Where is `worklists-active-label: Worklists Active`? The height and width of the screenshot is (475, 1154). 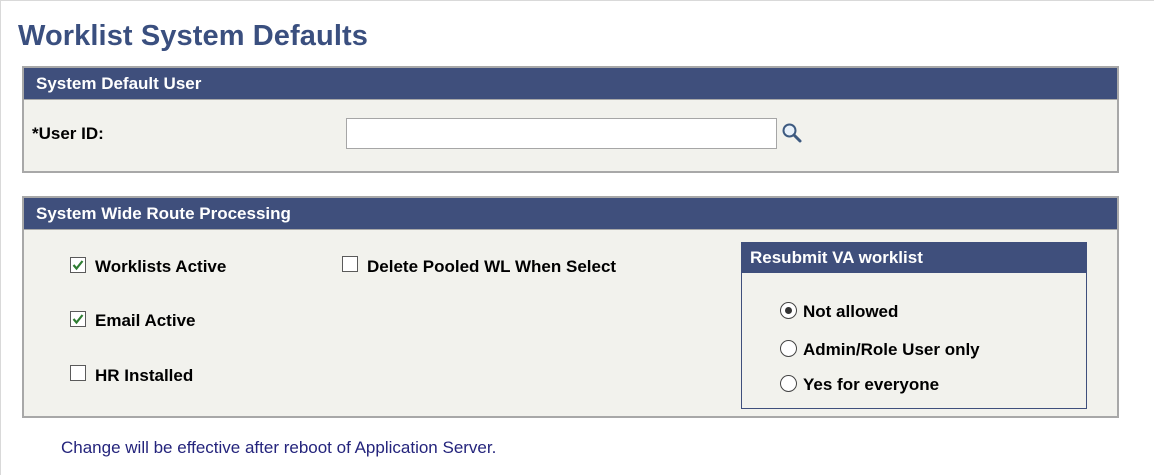 worklists-active-label: Worklists Active is located at coordinates (161, 266).